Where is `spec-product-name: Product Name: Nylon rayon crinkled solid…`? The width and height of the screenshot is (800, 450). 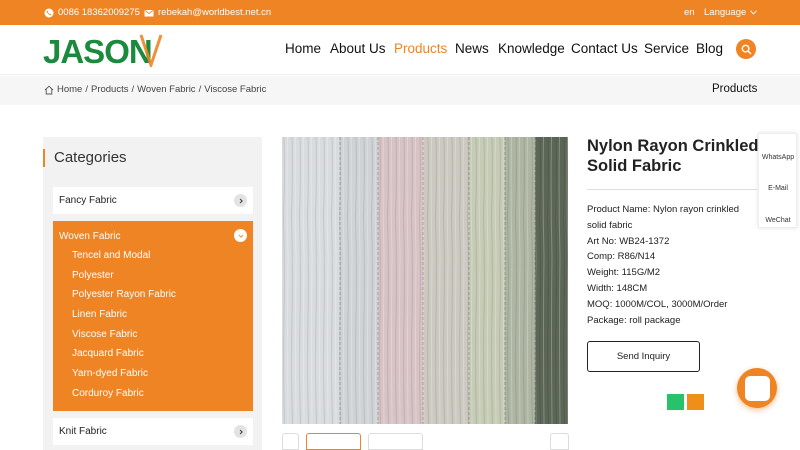 spec-product-name: Product Name: Nylon rayon crinkled solid… is located at coordinates (663, 217).